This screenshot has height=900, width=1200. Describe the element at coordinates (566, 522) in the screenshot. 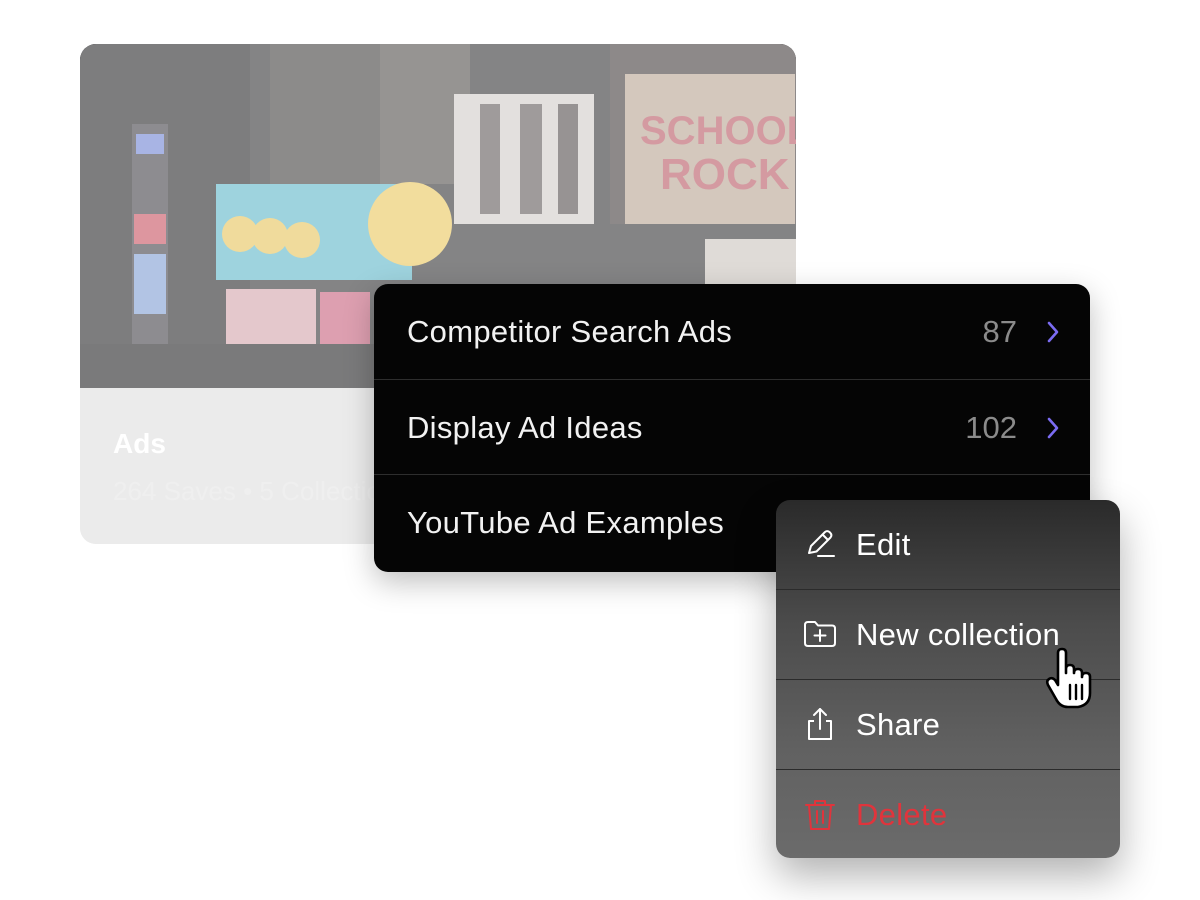

I see `collection-name: YouTube Ad Examples` at that location.